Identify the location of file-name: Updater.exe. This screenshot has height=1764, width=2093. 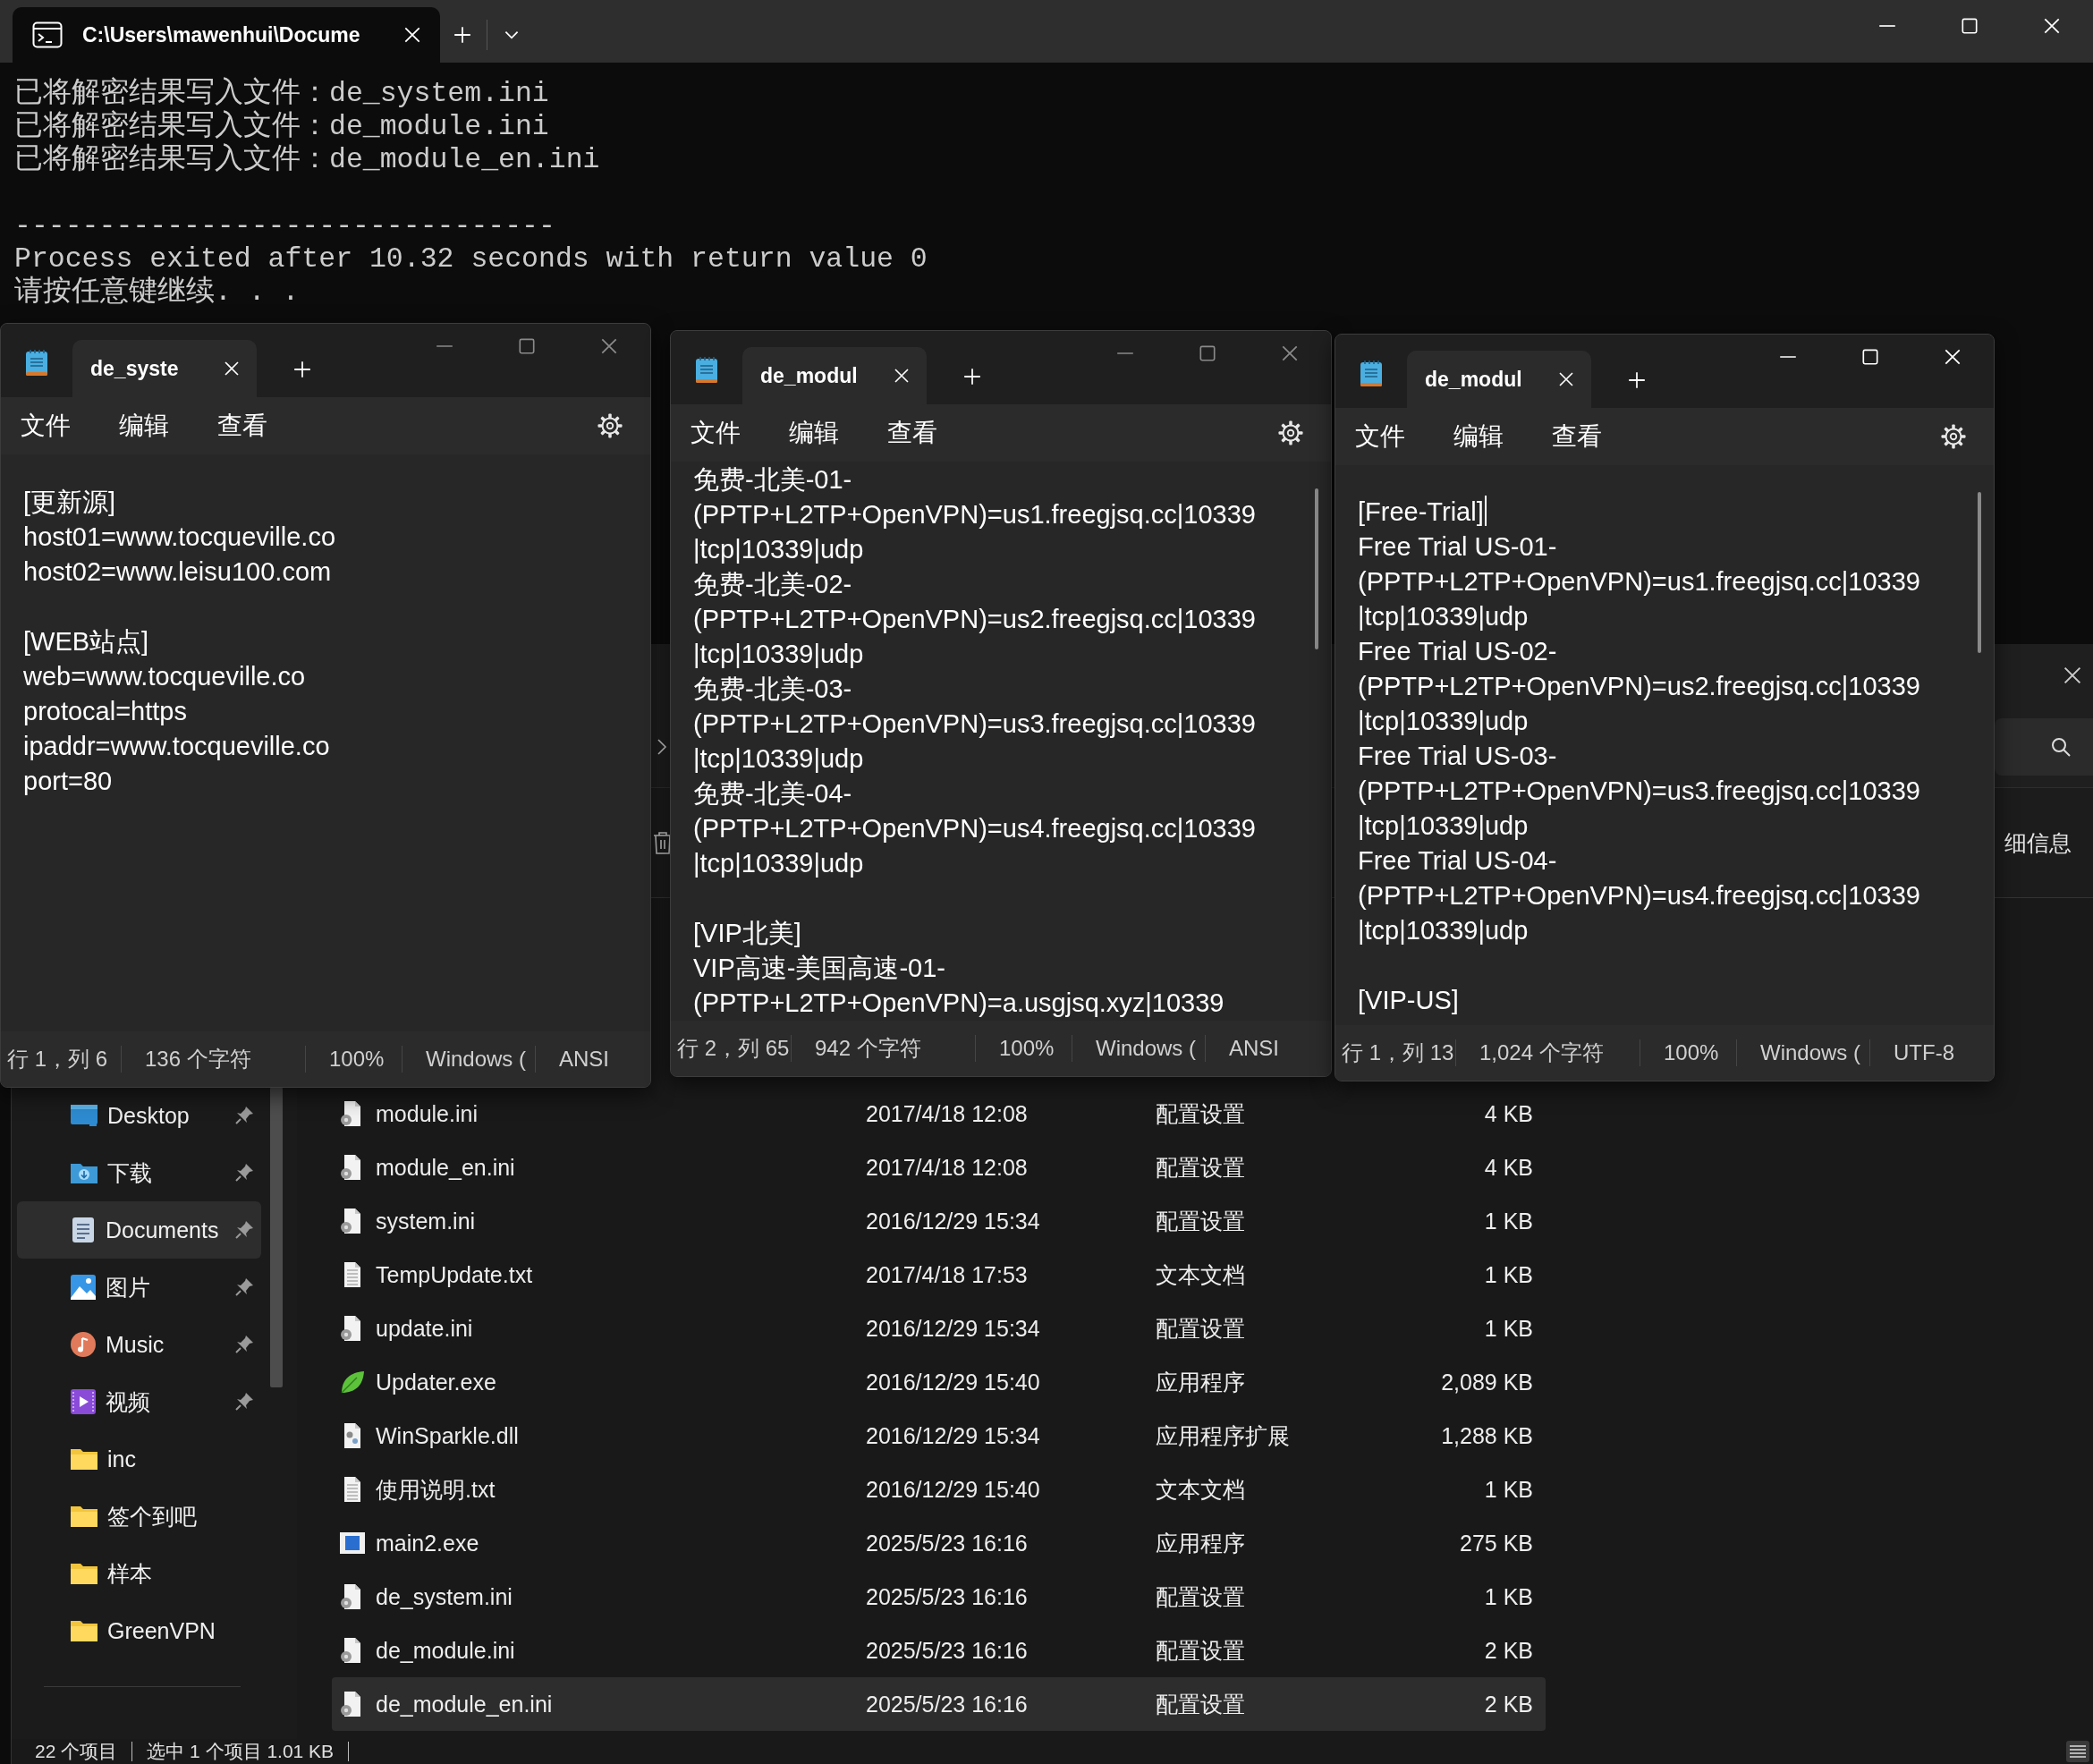
(436, 1382).